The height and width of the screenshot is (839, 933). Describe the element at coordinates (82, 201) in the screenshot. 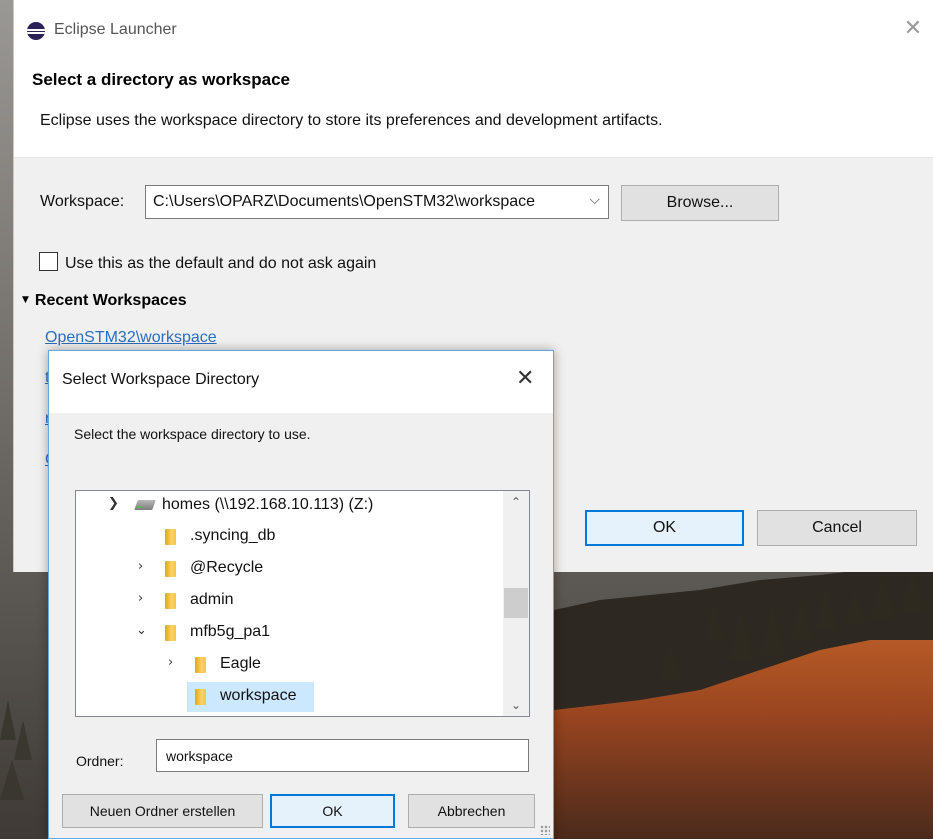

I see `workspace-label: Workspace:` at that location.